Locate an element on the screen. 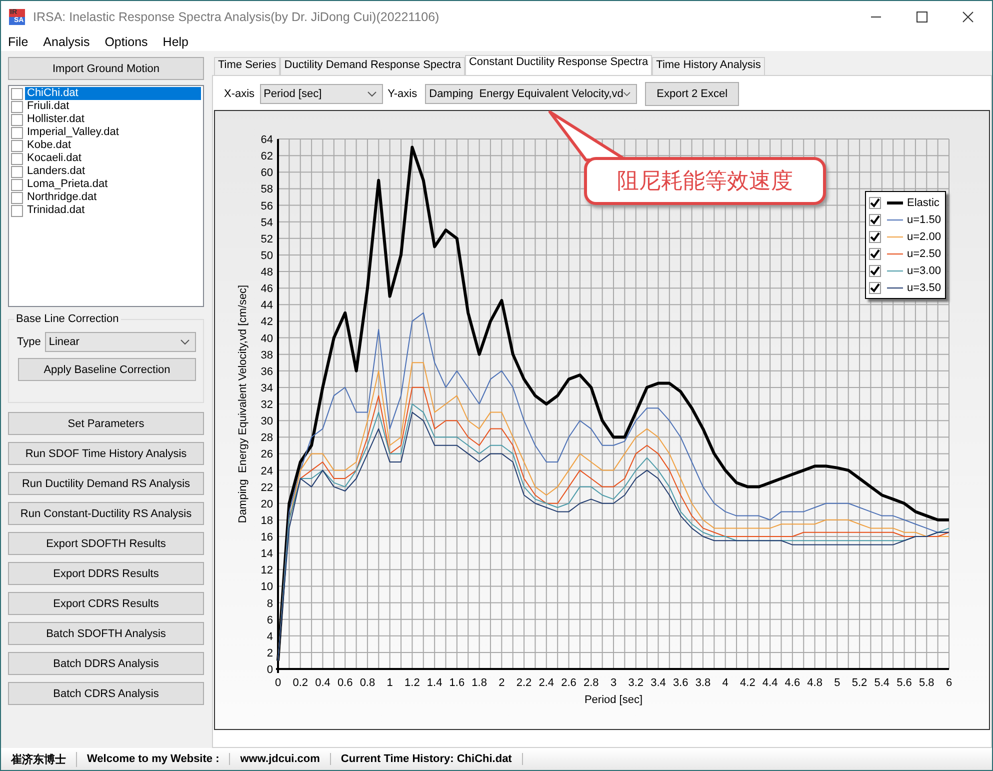  legend-label: Elastic is located at coordinates (923, 202).